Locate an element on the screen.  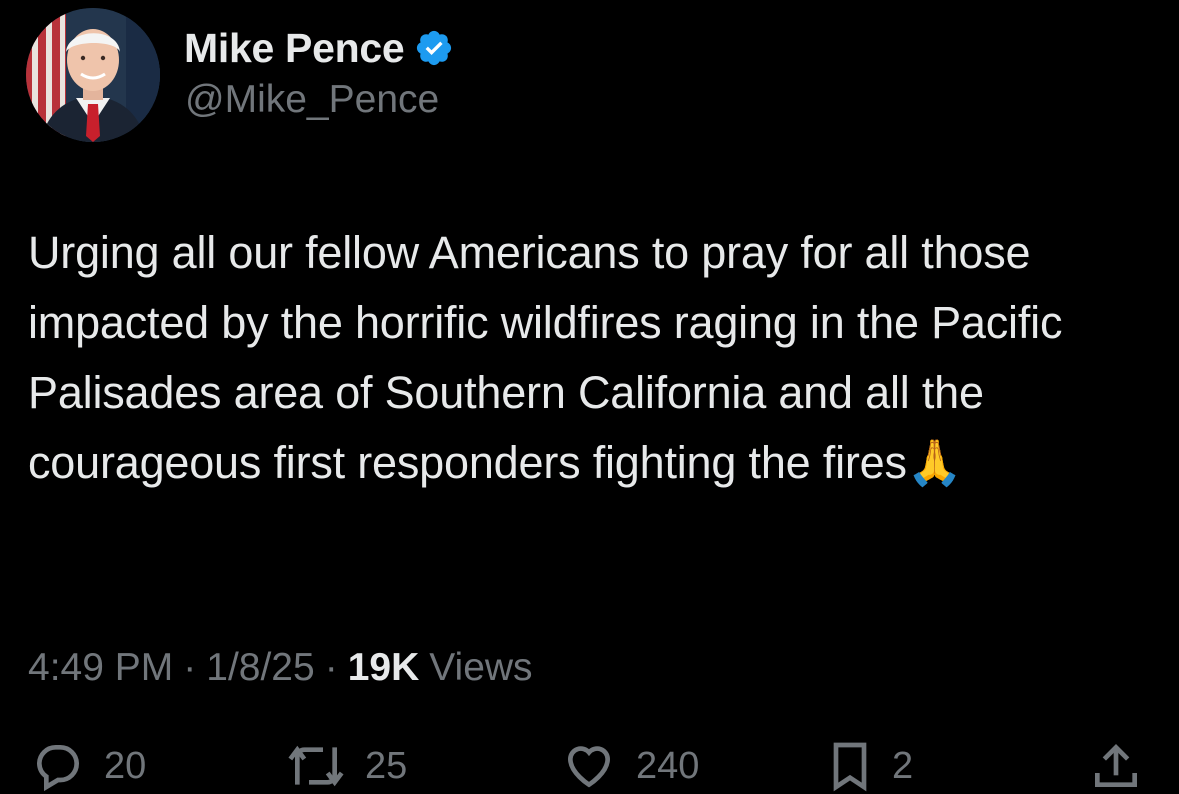
author-display-name: Mike Pence is located at coordinates (294, 48).